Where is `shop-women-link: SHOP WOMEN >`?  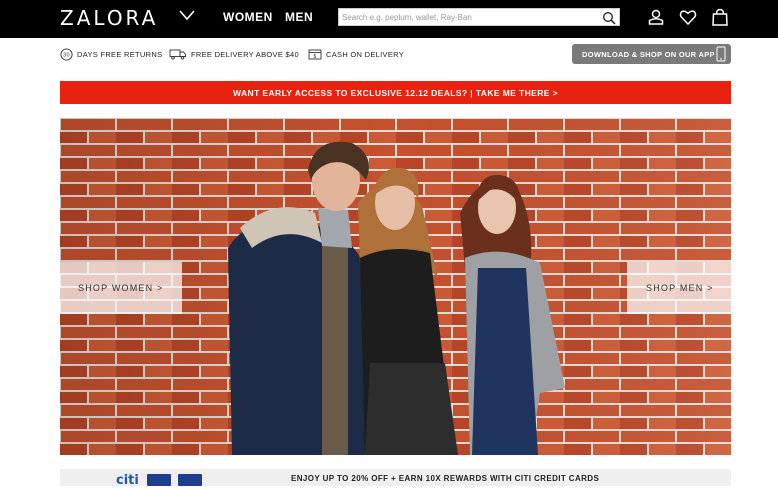
shop-women-link: SHOP WOMEN > is located at coordinates (121, 288).